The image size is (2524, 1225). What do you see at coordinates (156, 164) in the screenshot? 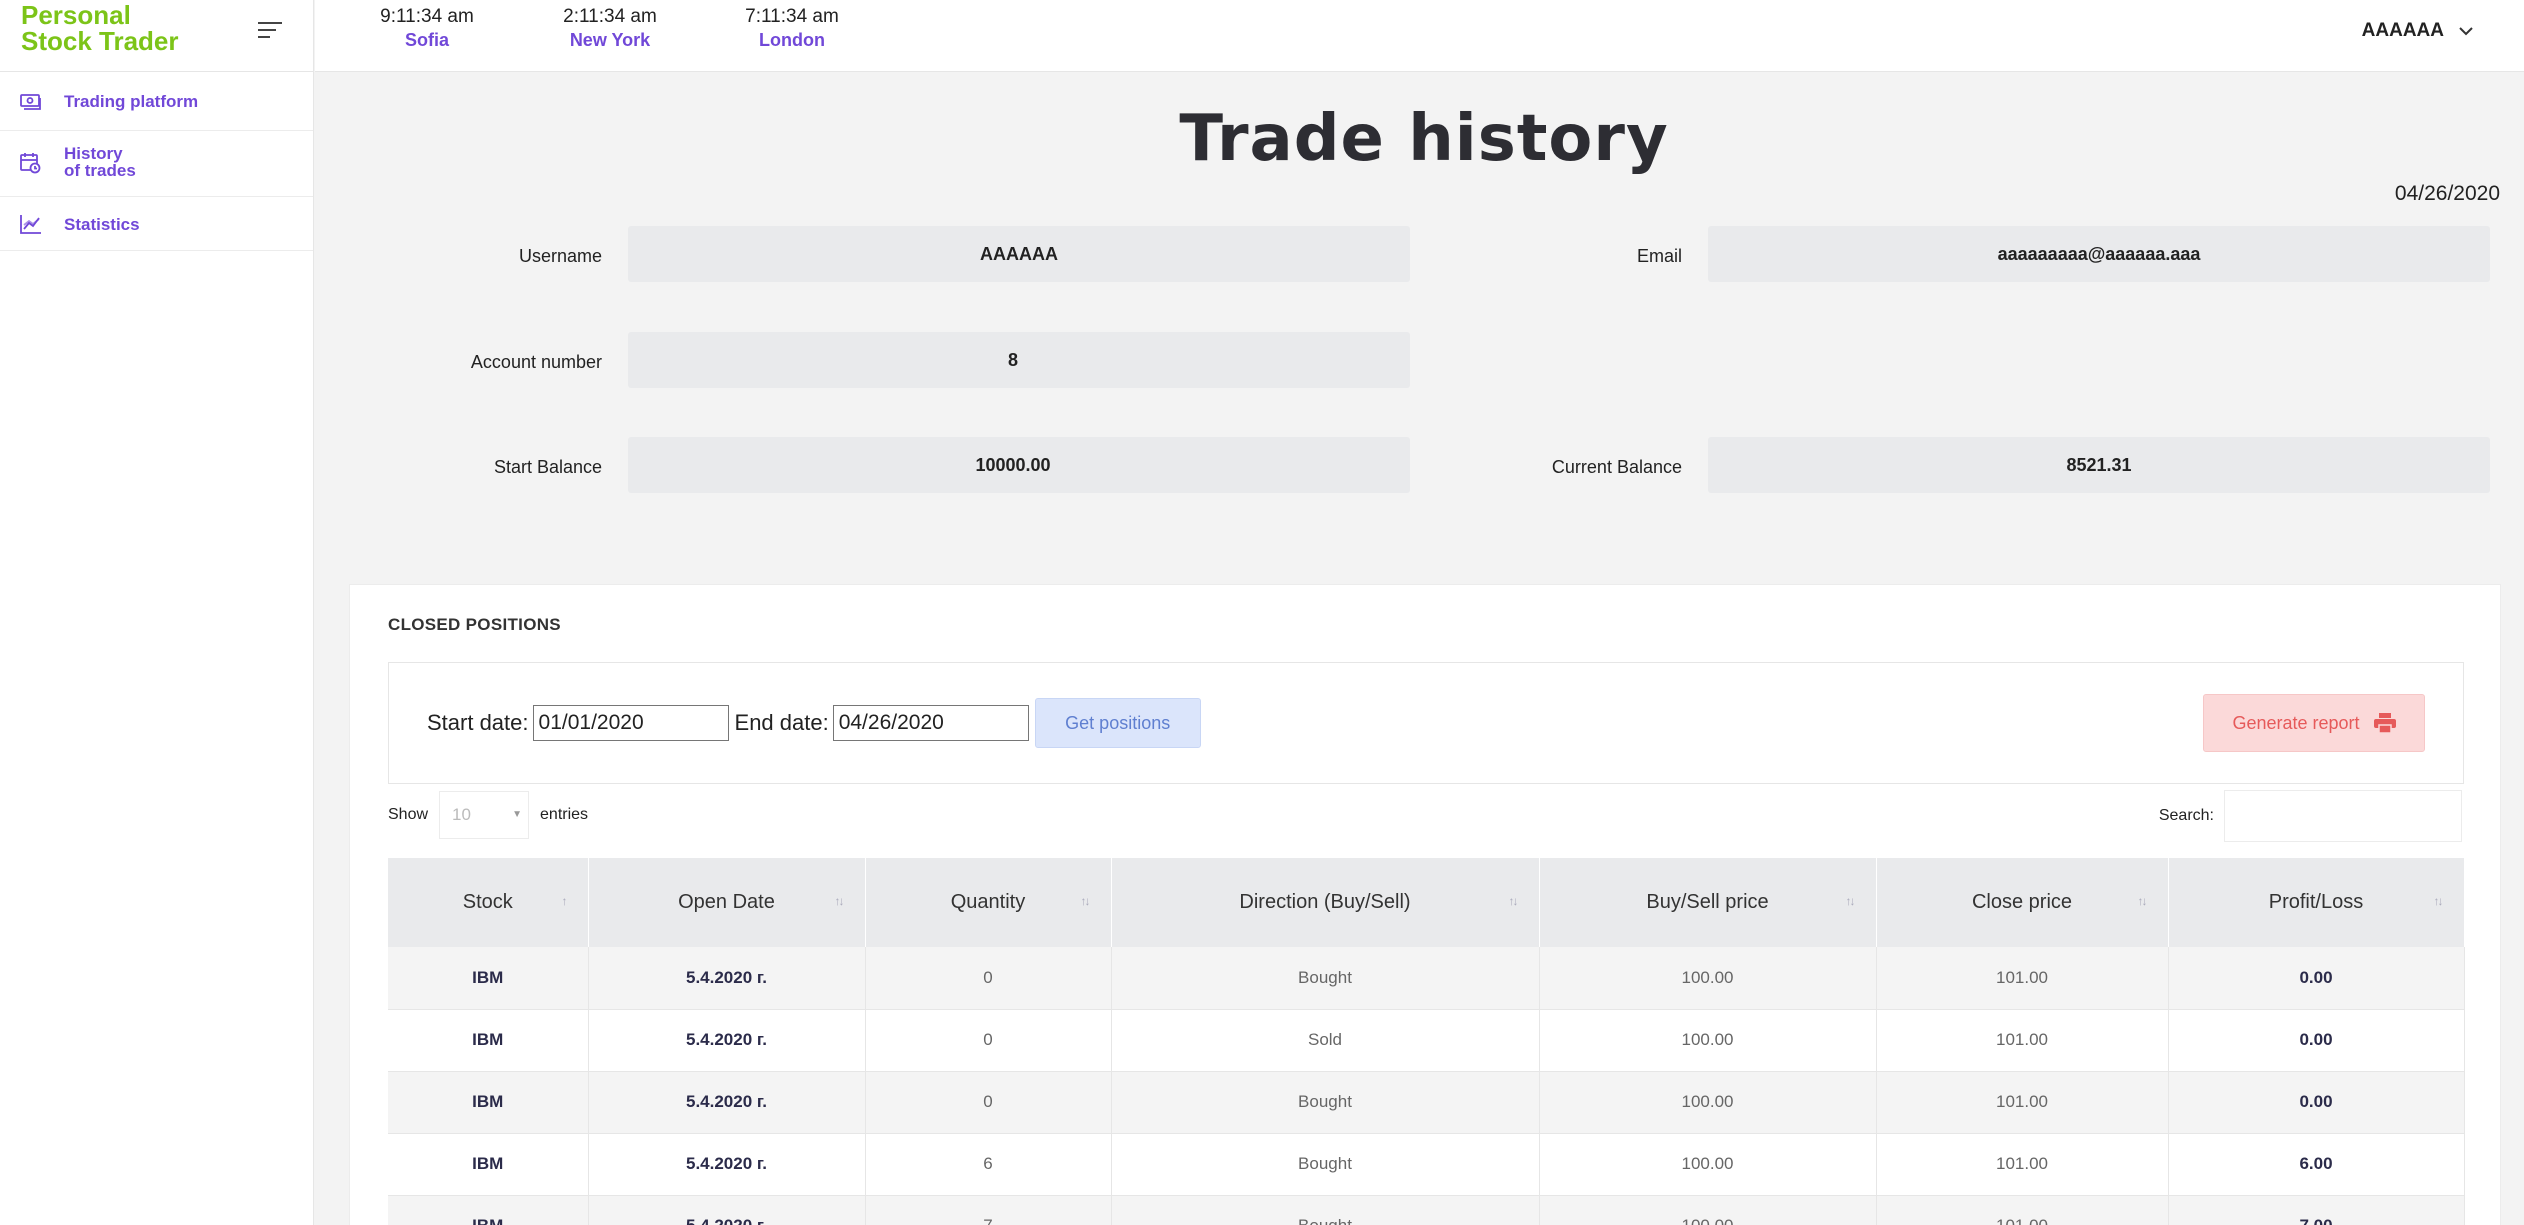
I see `sidebar-item-history-of-trades: History of trades` at bounding box center [156, 164].